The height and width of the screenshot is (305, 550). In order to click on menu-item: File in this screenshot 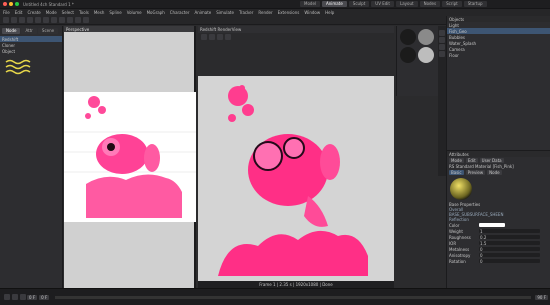, I will do `click(6, 12)`.